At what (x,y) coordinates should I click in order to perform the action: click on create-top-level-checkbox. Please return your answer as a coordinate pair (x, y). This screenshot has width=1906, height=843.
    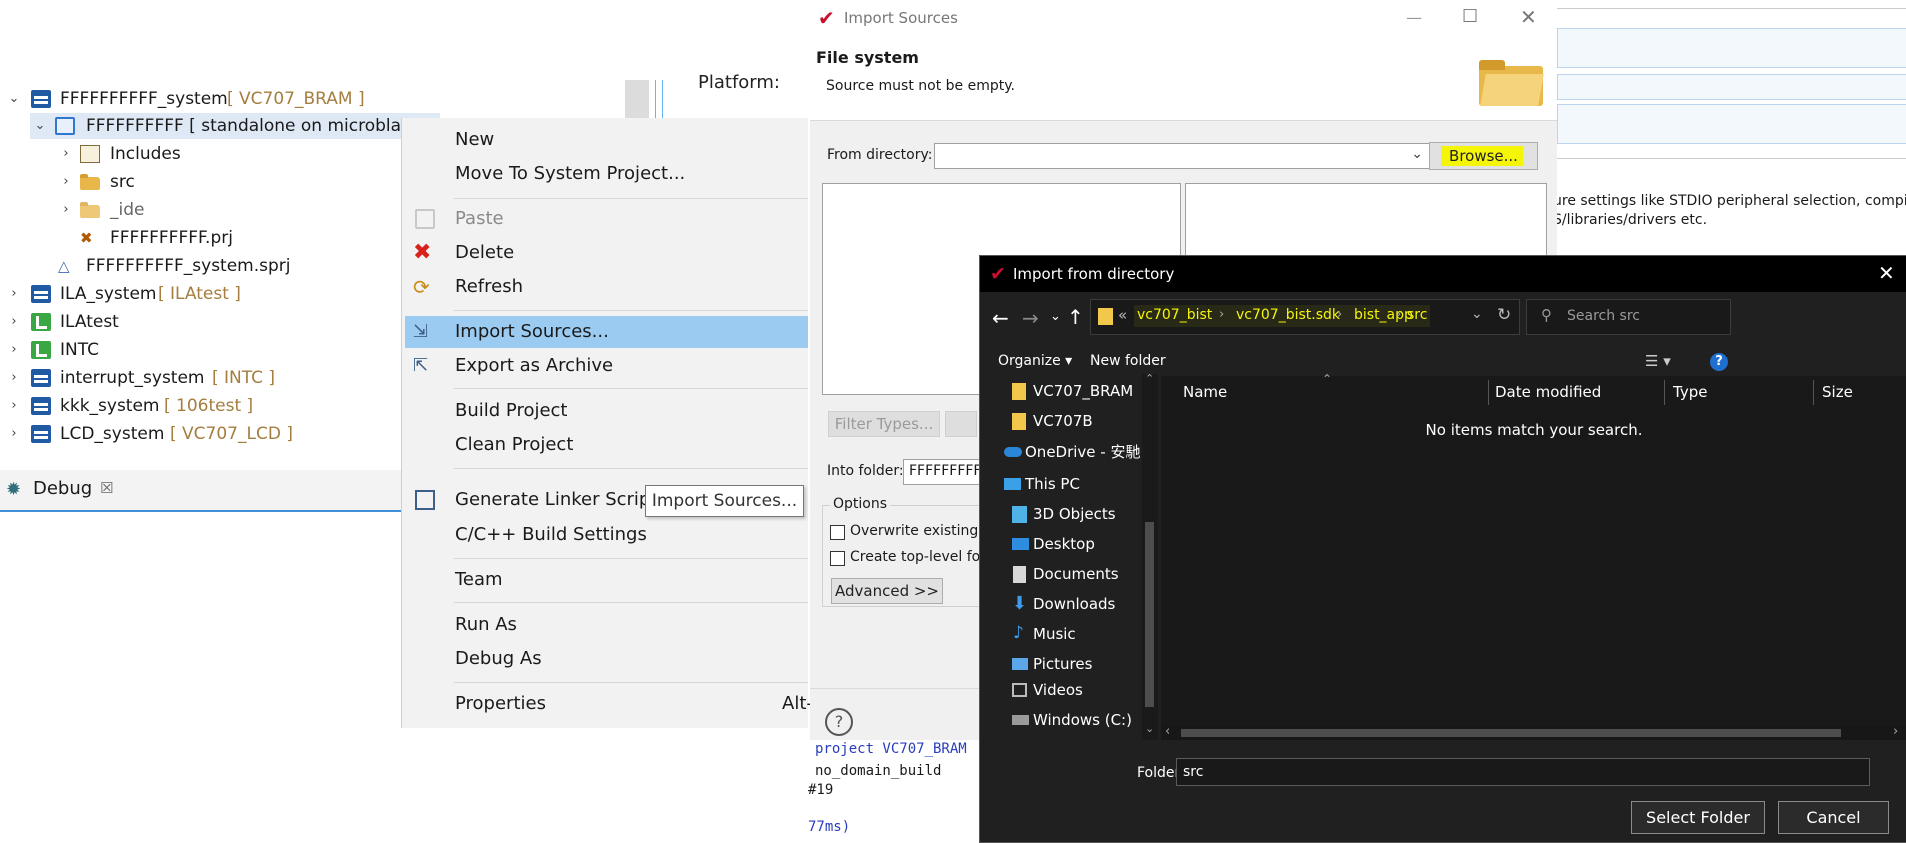
    Looking at the image, I should click on (837, 558).